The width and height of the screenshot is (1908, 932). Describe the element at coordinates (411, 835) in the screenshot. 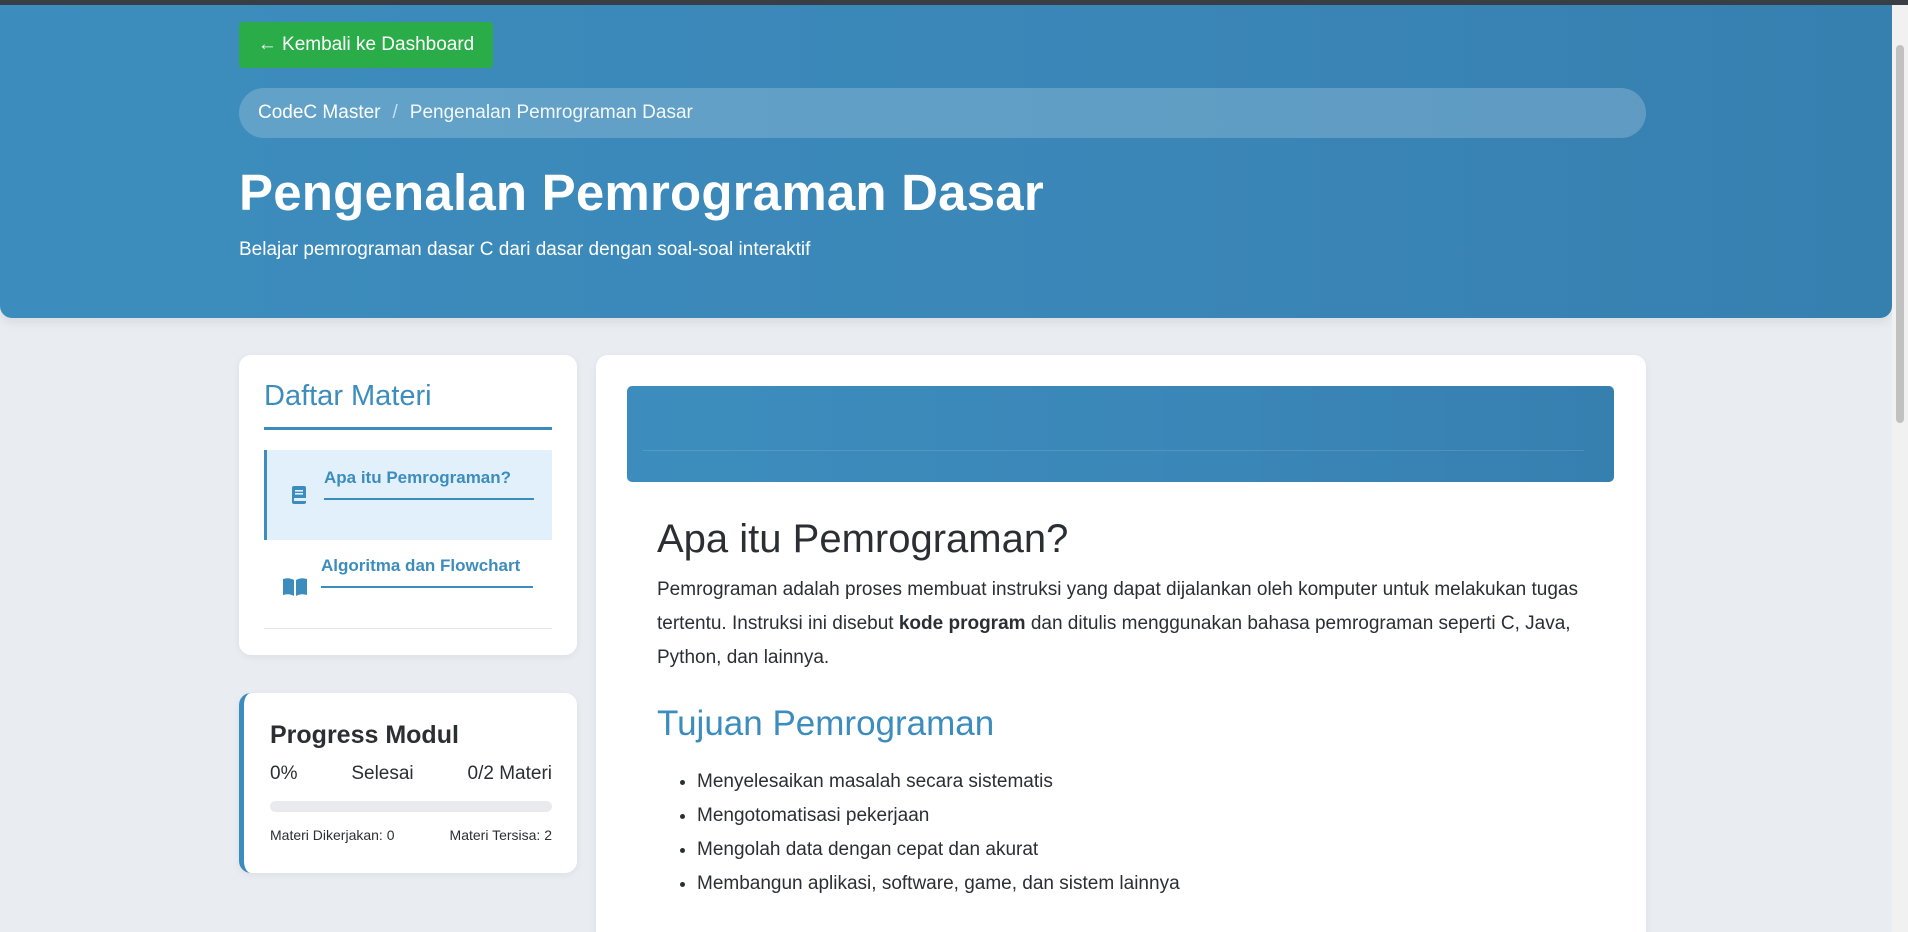

I see `progress-footer: Materi Dikerjakan: 0 Materi Tersisa: 2` at that location.